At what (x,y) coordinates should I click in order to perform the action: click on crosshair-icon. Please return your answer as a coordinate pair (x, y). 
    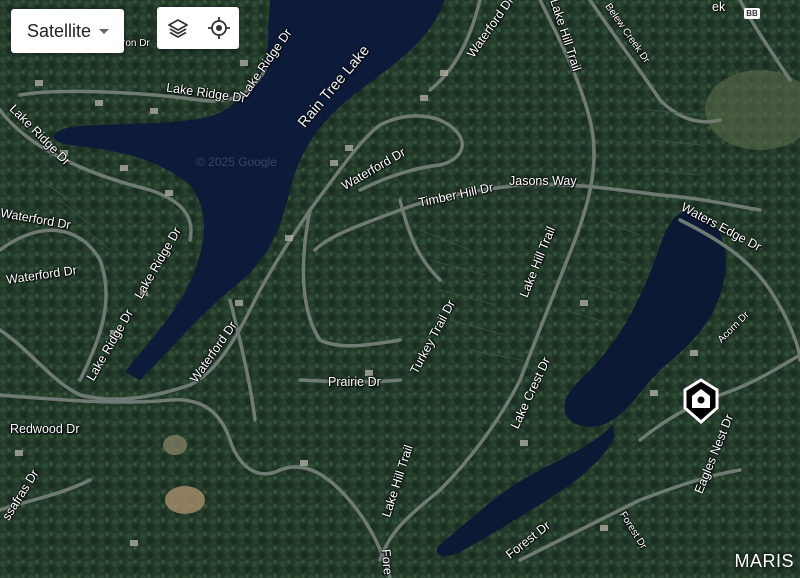
    Looking at the image, I should click on (218, 28).